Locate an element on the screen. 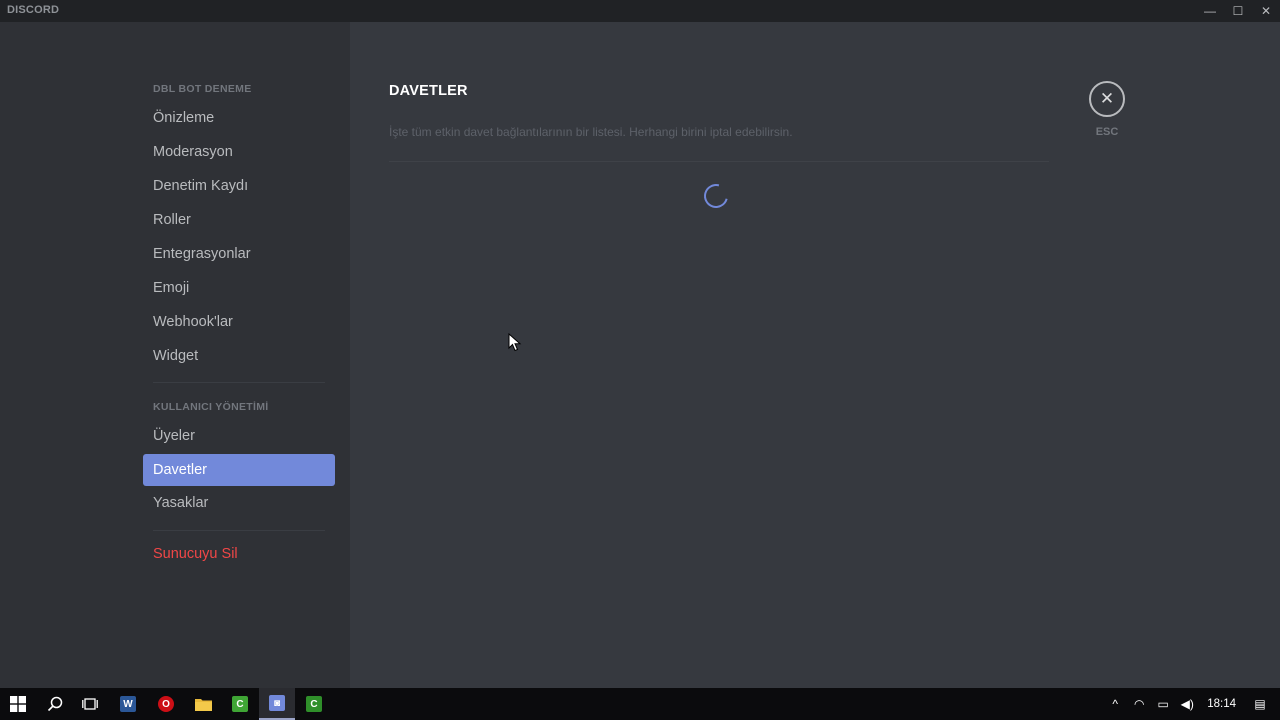 This screenshot has width=1280, height=720. maximize-button: ☐ is located at coordinates (1238, 11).